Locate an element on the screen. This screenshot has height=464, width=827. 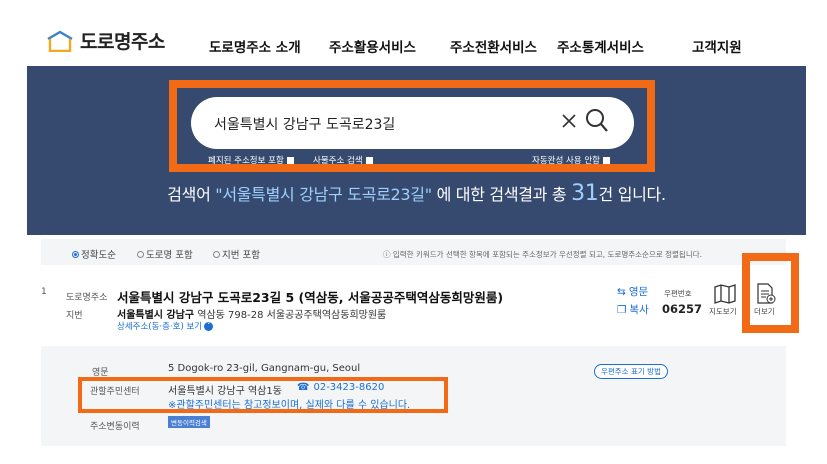
sort-road-label: 도로명 포함 is located at coordinates (169, 255).